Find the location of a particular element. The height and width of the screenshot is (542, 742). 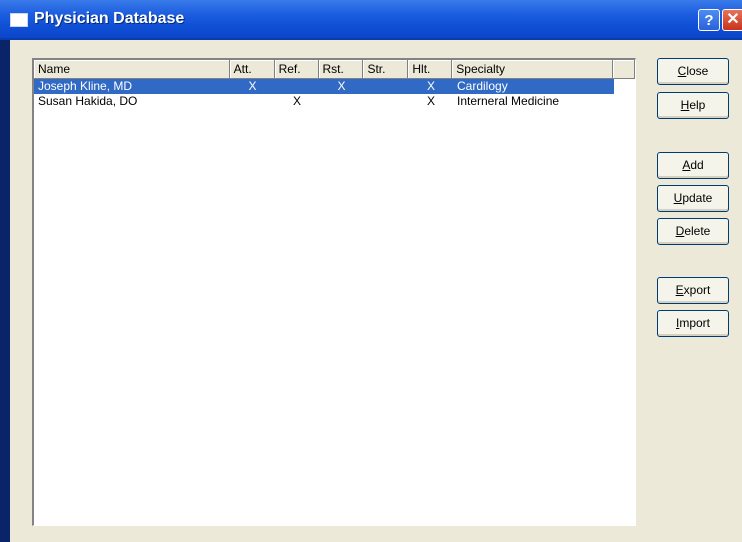

help-button-label: elp is located at coordinates (697, 105).